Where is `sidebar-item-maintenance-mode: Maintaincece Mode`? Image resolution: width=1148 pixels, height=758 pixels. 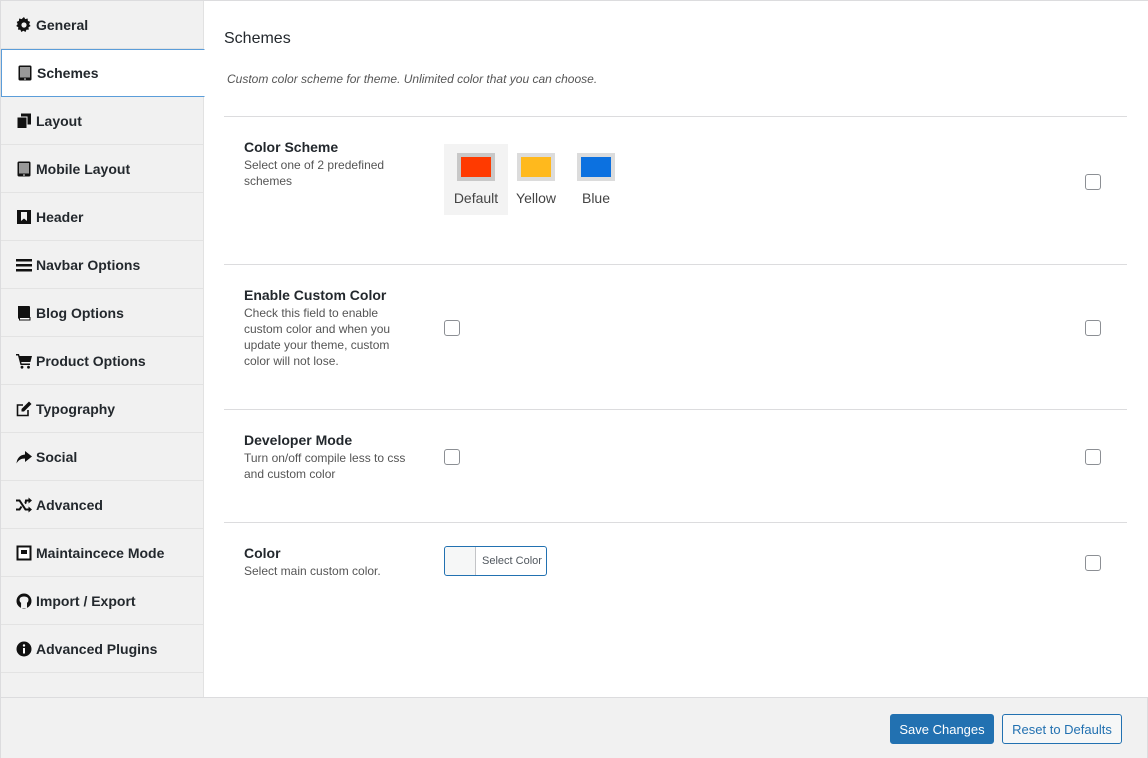 sidebar-item-maintenance-mode: Maintaincece Mode is located at coordinates (102, 553).